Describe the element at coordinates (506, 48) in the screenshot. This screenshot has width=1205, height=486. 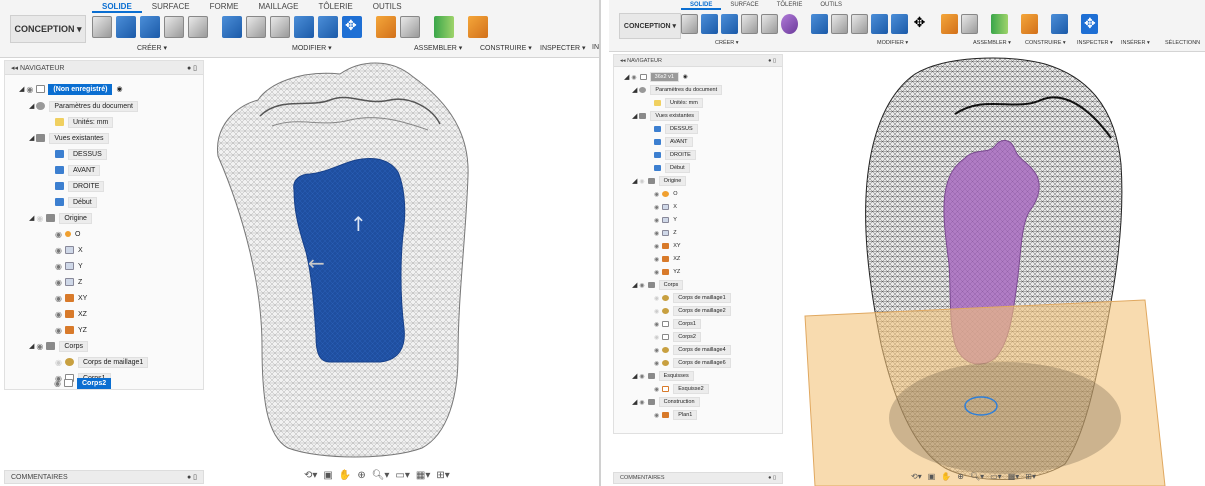
I see `group-construire: CONSTRUIRE ▾` at that location.